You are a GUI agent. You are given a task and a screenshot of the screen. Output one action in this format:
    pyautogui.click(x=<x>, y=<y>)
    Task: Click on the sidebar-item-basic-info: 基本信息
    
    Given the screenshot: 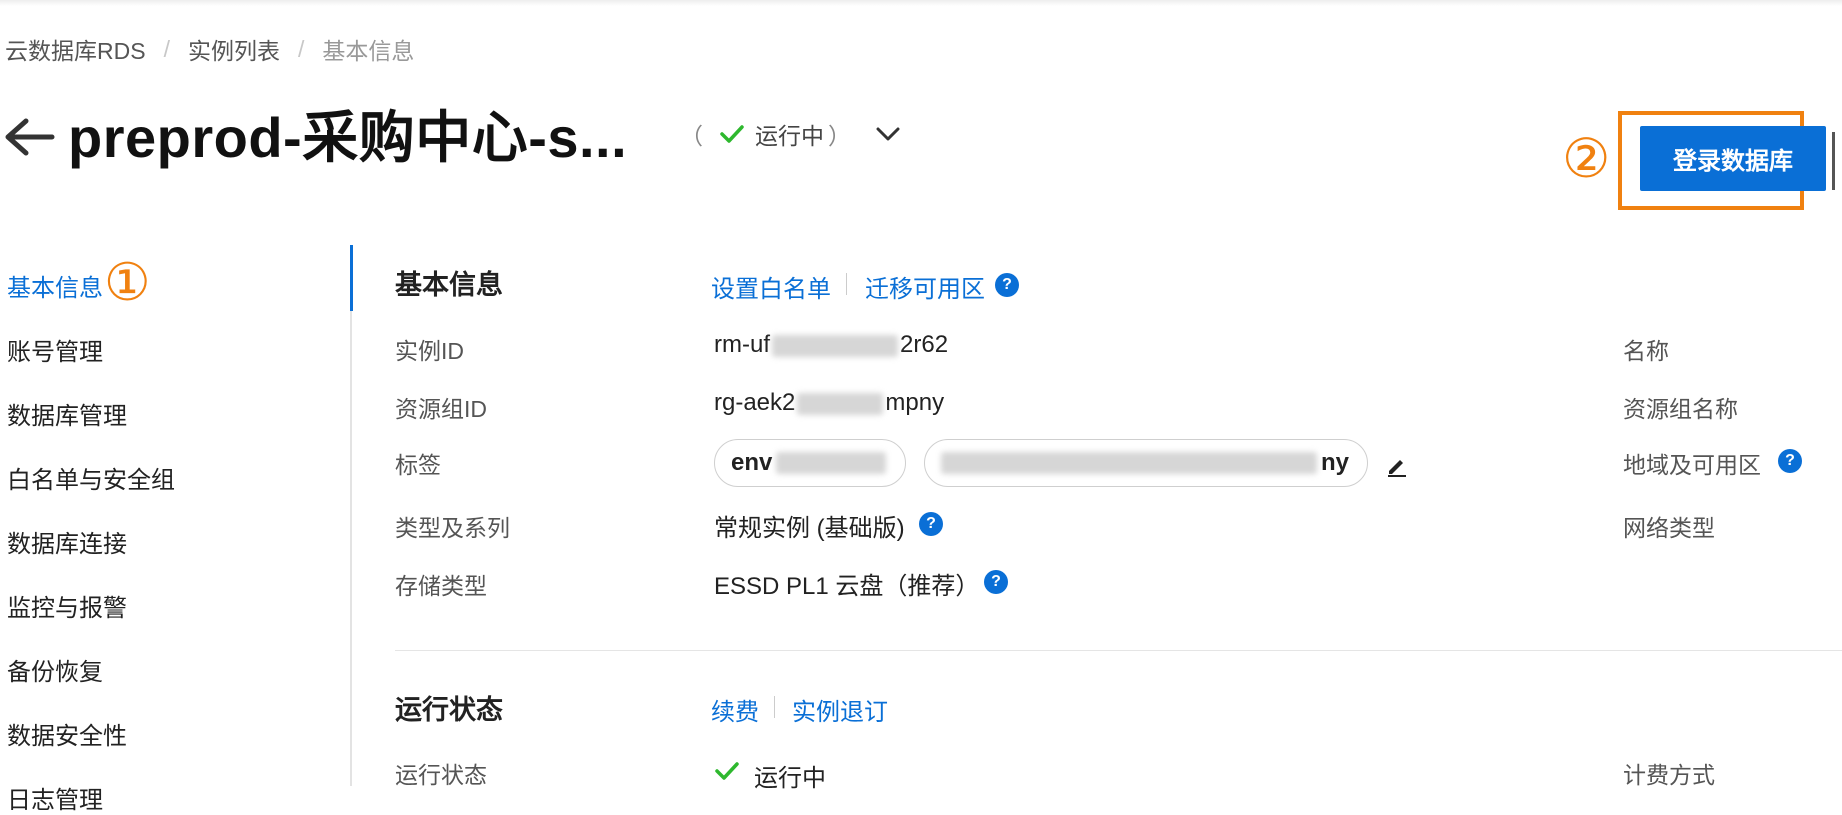 What is the action you would take?
    pyautogui.click(x=55, y=285)
    